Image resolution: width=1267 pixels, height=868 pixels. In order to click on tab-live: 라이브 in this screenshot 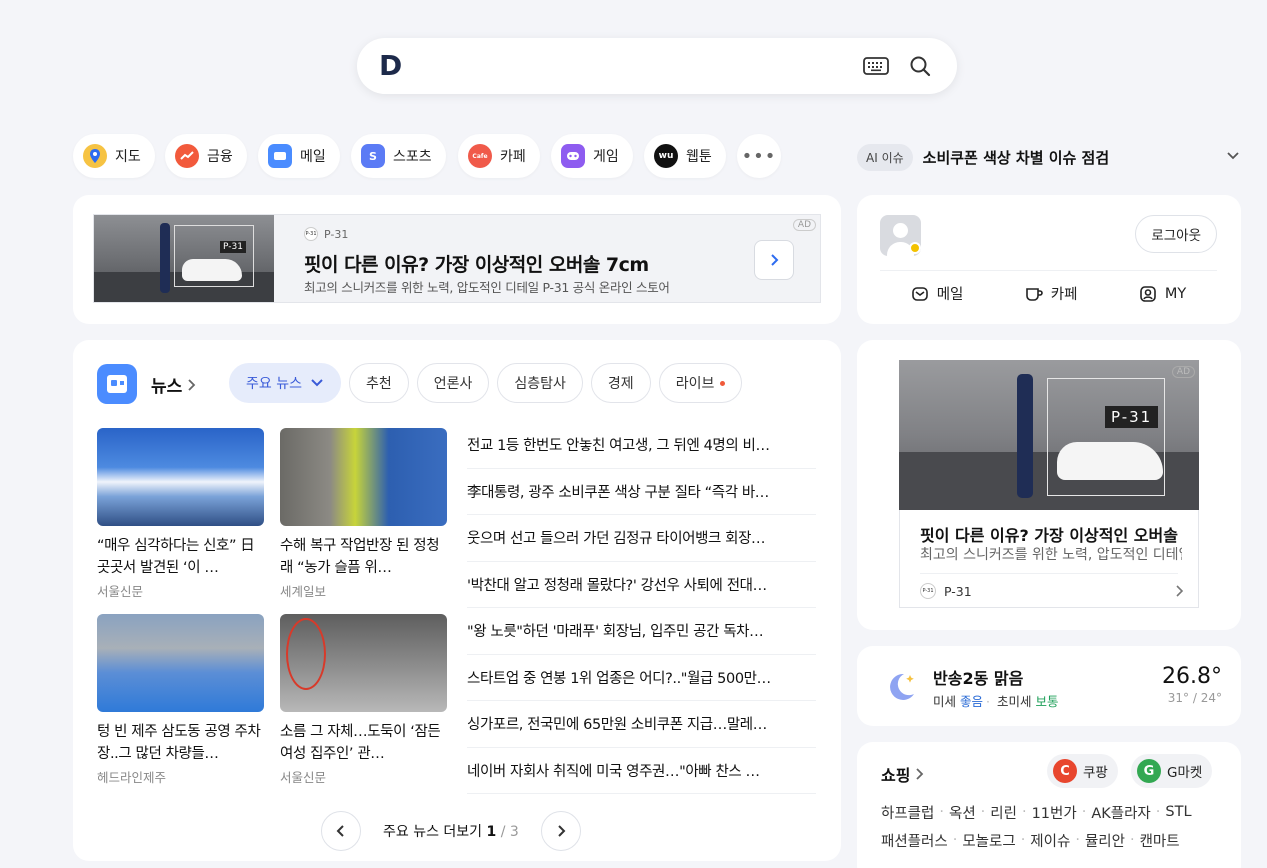, I will do `click(700, 383)`.